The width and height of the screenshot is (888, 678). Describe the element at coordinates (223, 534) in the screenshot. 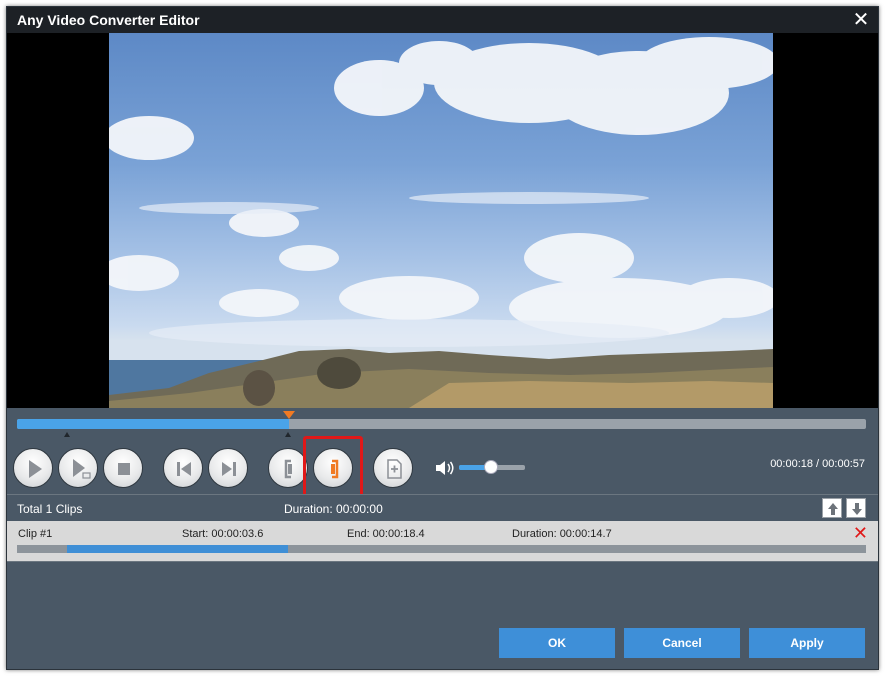

I see `clip-start: Start: 00:00:03.6` at that location.